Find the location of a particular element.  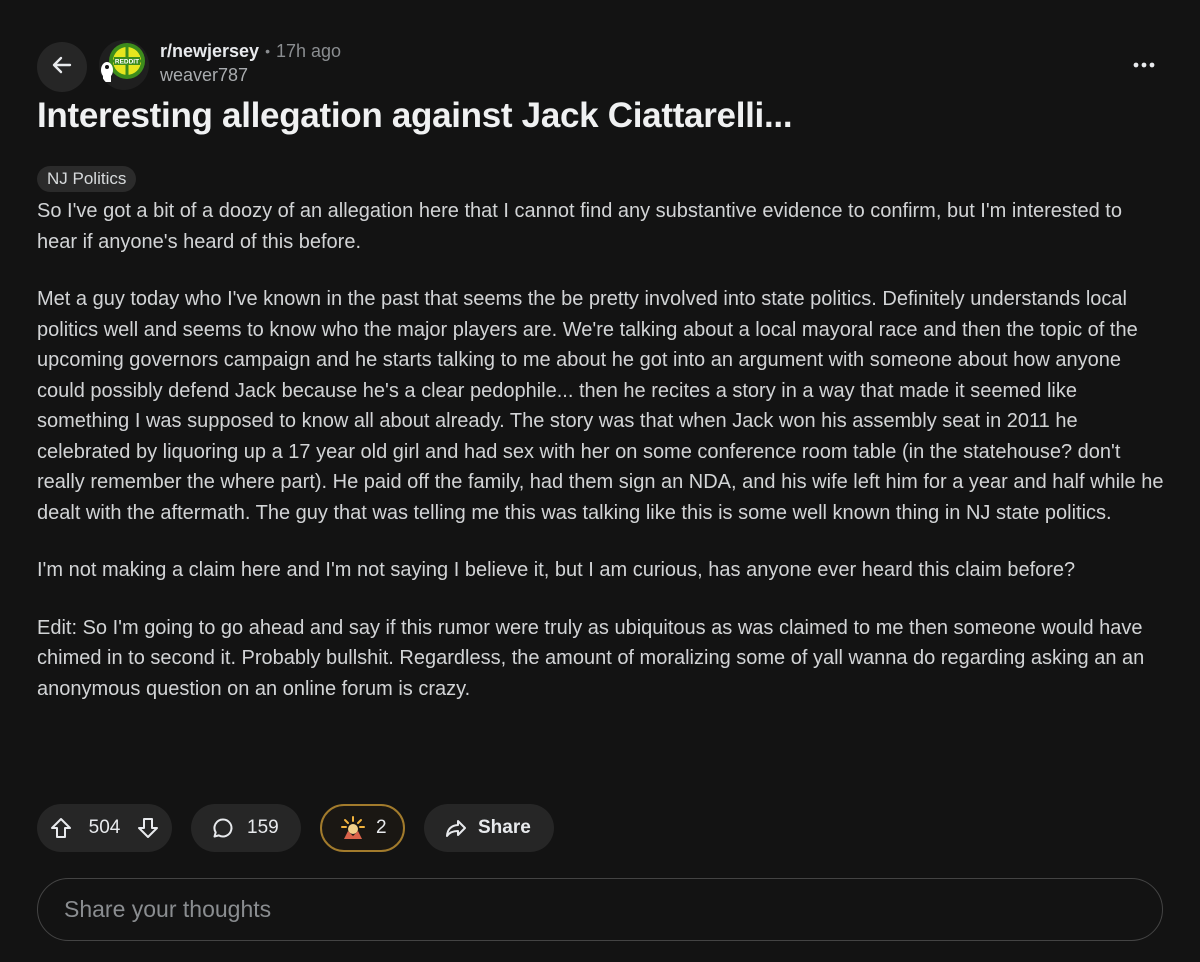

award-icon is located at coordinates (353, 828).